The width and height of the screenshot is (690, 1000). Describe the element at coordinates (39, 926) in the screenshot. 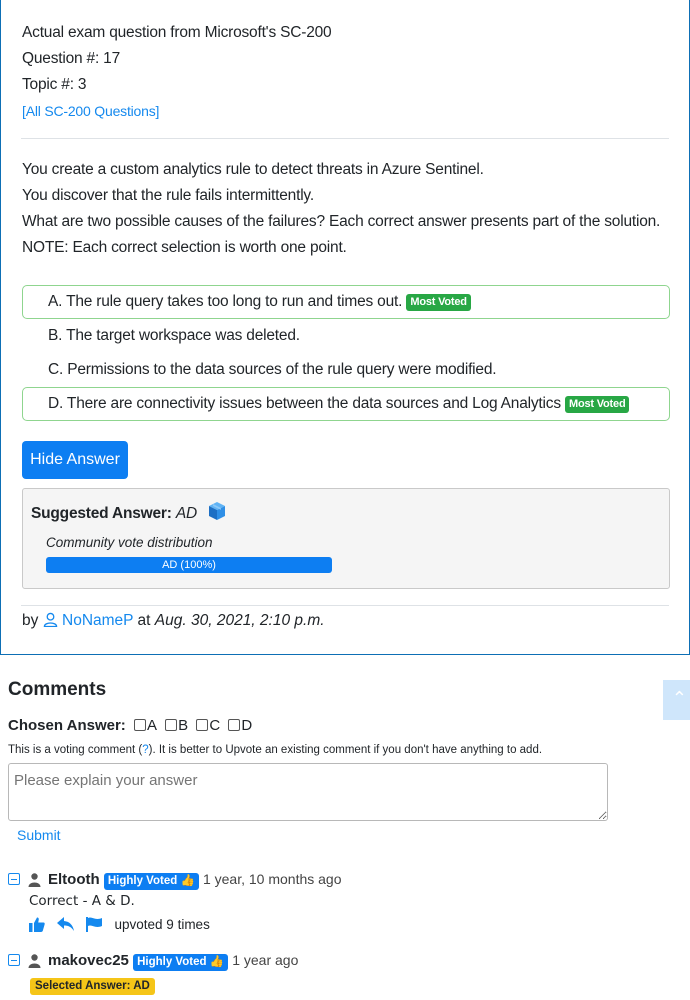

I see `upvote-icon` at that location.